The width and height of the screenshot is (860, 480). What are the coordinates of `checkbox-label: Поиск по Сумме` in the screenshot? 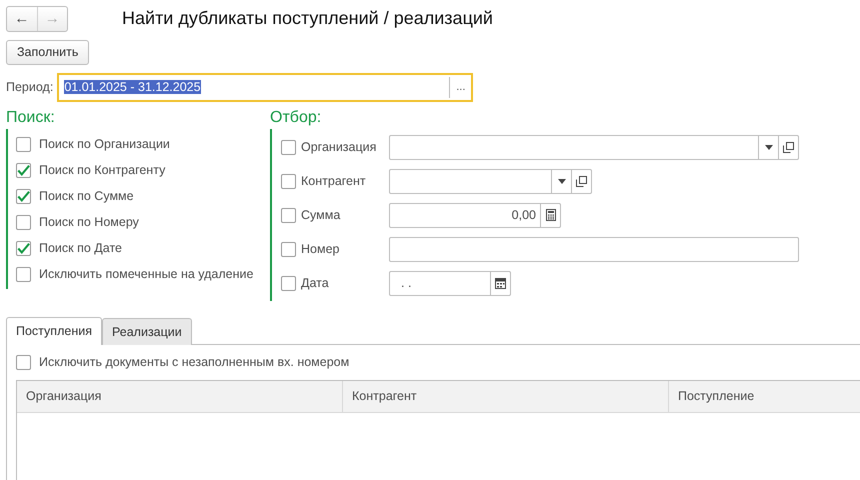 It's located at (86, 196).